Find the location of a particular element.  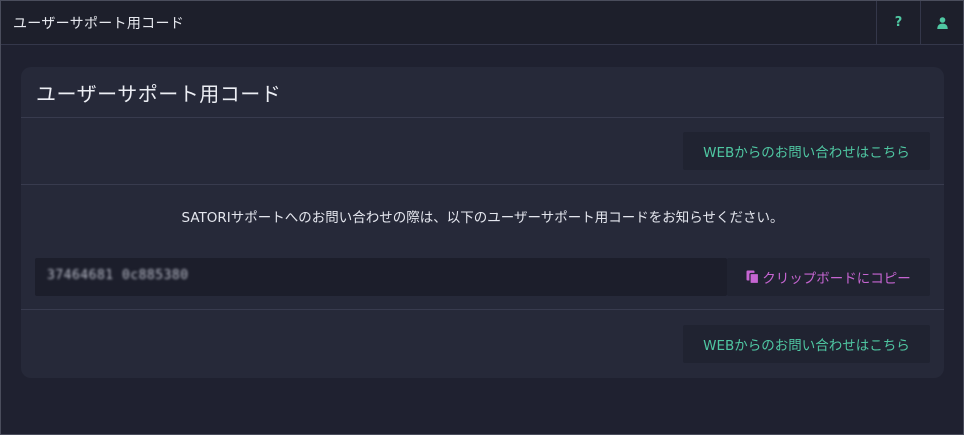

user-icon is located at coordinates (942, 22).